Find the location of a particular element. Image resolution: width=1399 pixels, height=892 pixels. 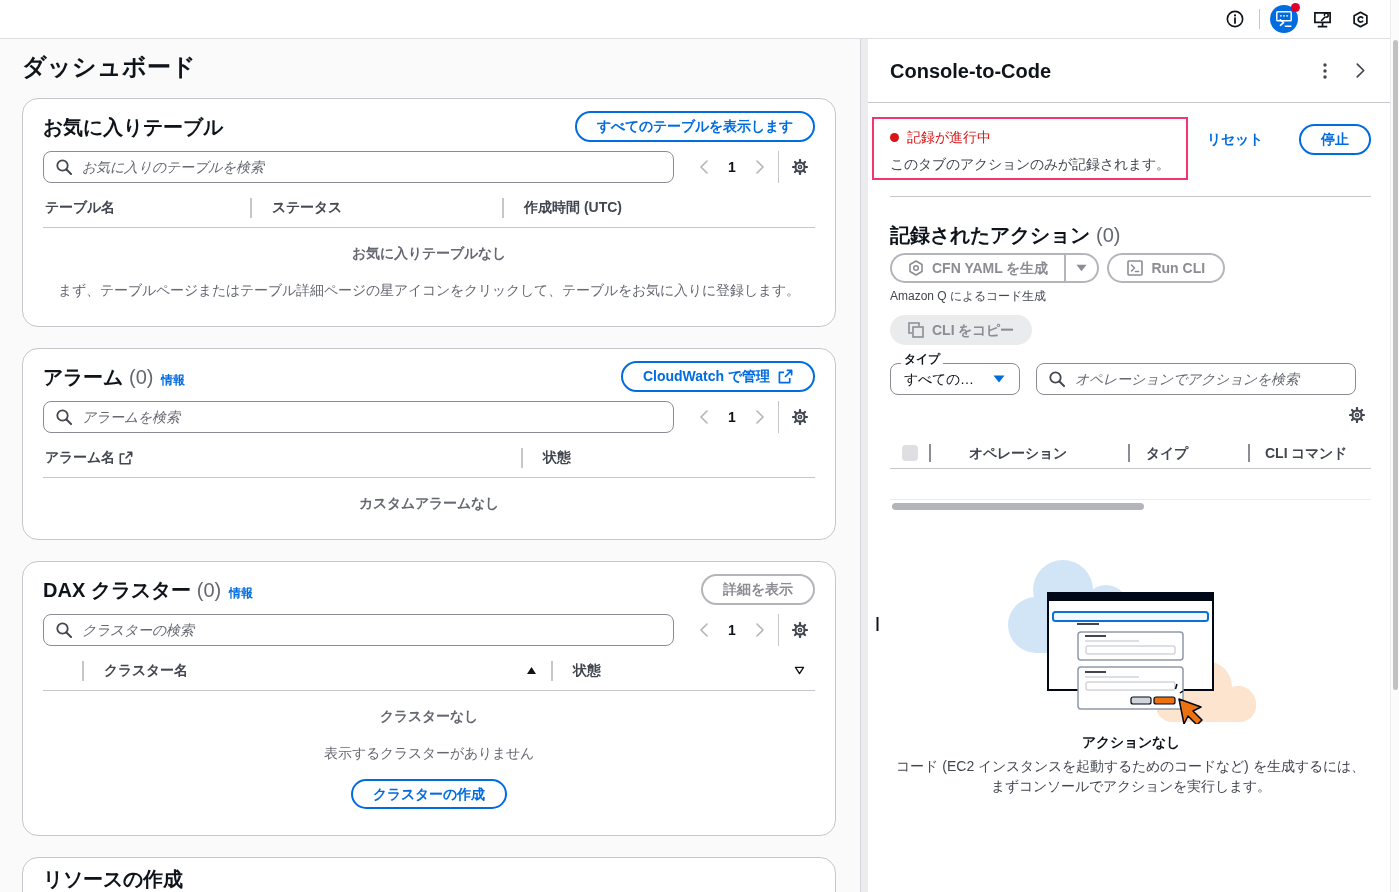

column-header: ステータス is located at coordinates (306, 207).